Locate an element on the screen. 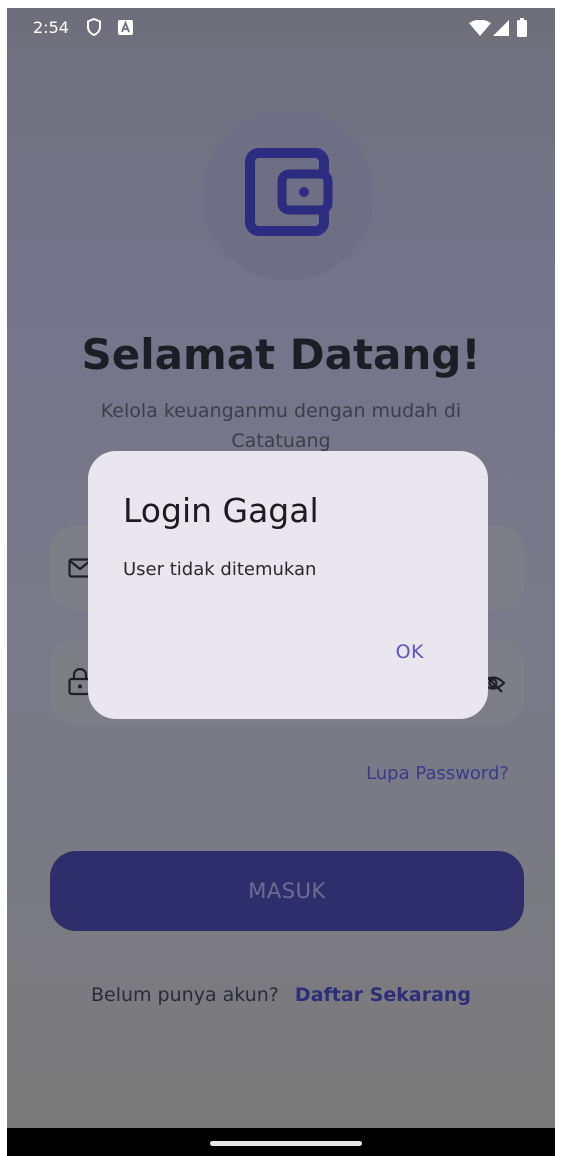  navigation-bar is located at coordinates (281, 1142).